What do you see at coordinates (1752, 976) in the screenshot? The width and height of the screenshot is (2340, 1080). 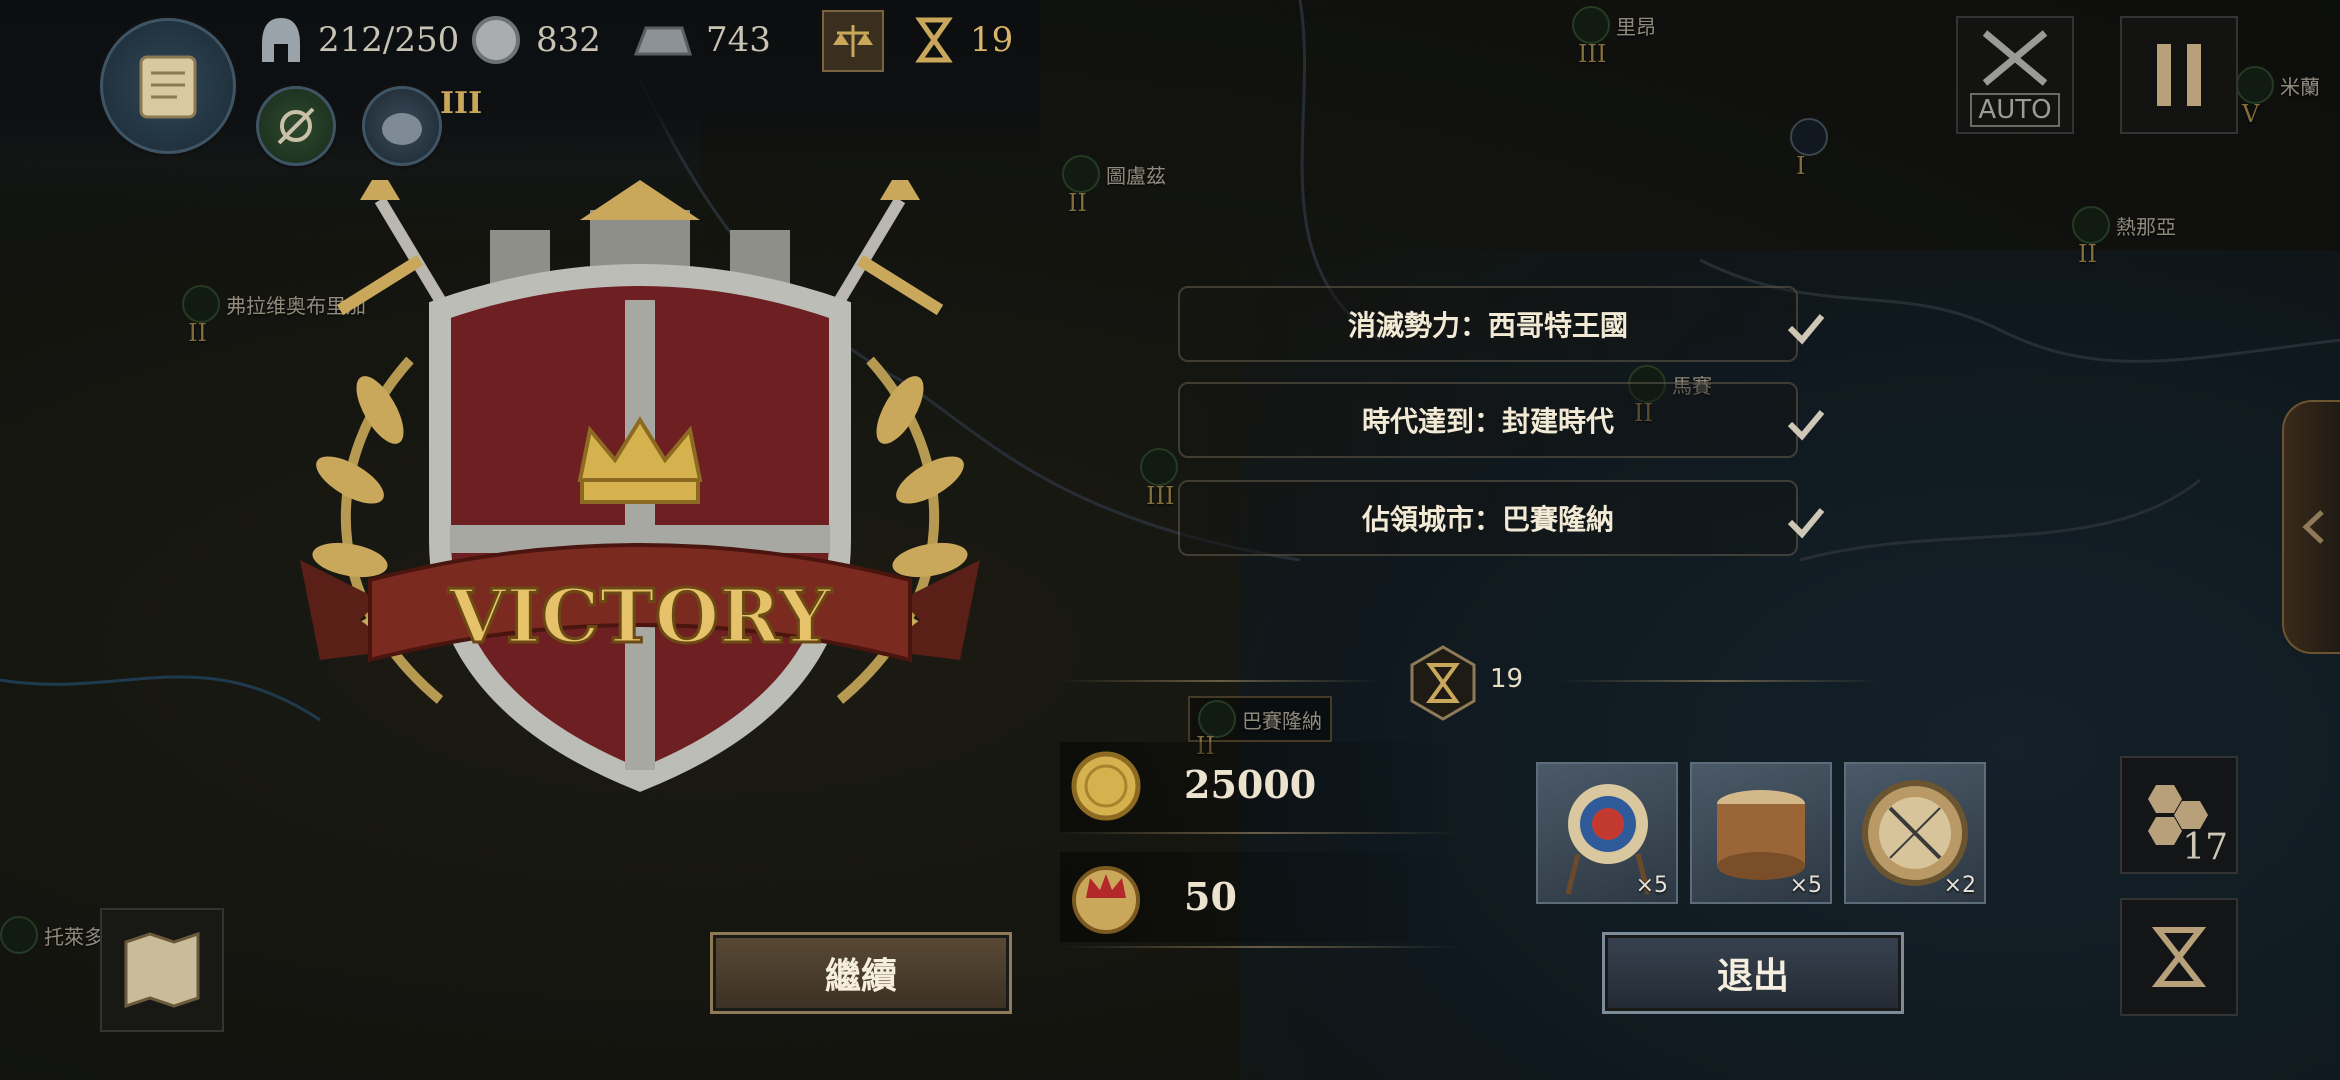 I see `exit-label: 退出` at bounding box center [1752, 976].